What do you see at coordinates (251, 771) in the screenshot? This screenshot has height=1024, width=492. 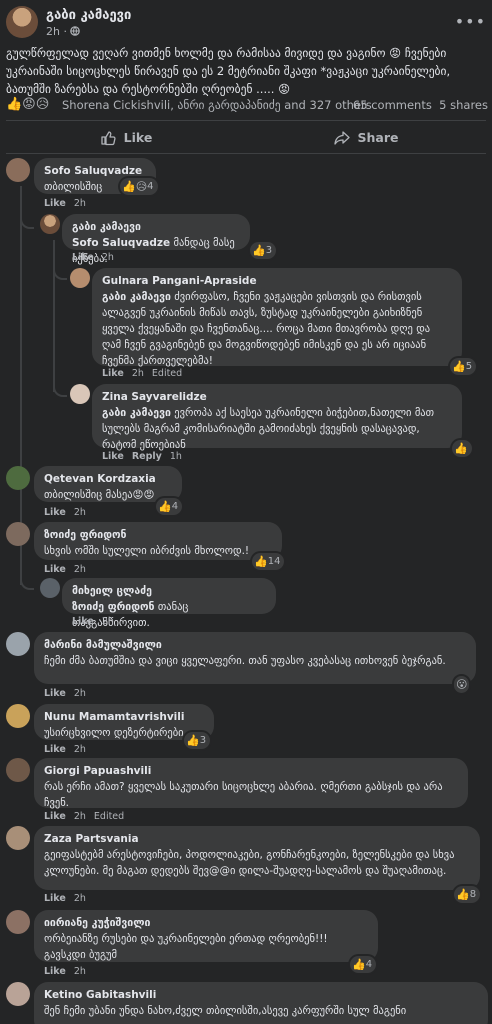 I see `comment-author: Giorgi Papuashvili` at bounding box center [251, 771].